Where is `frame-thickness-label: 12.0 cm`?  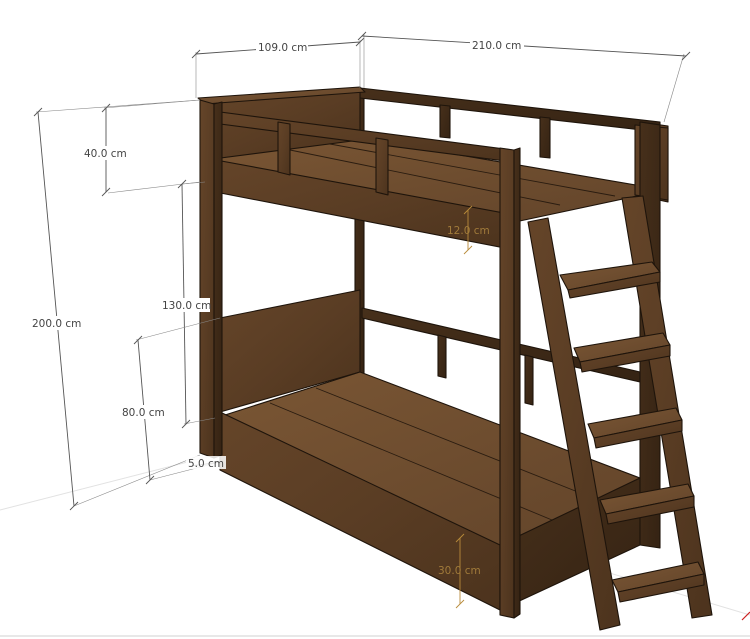
frame-thickness-label: 12.0 cm is located at coordinates (468, 231).